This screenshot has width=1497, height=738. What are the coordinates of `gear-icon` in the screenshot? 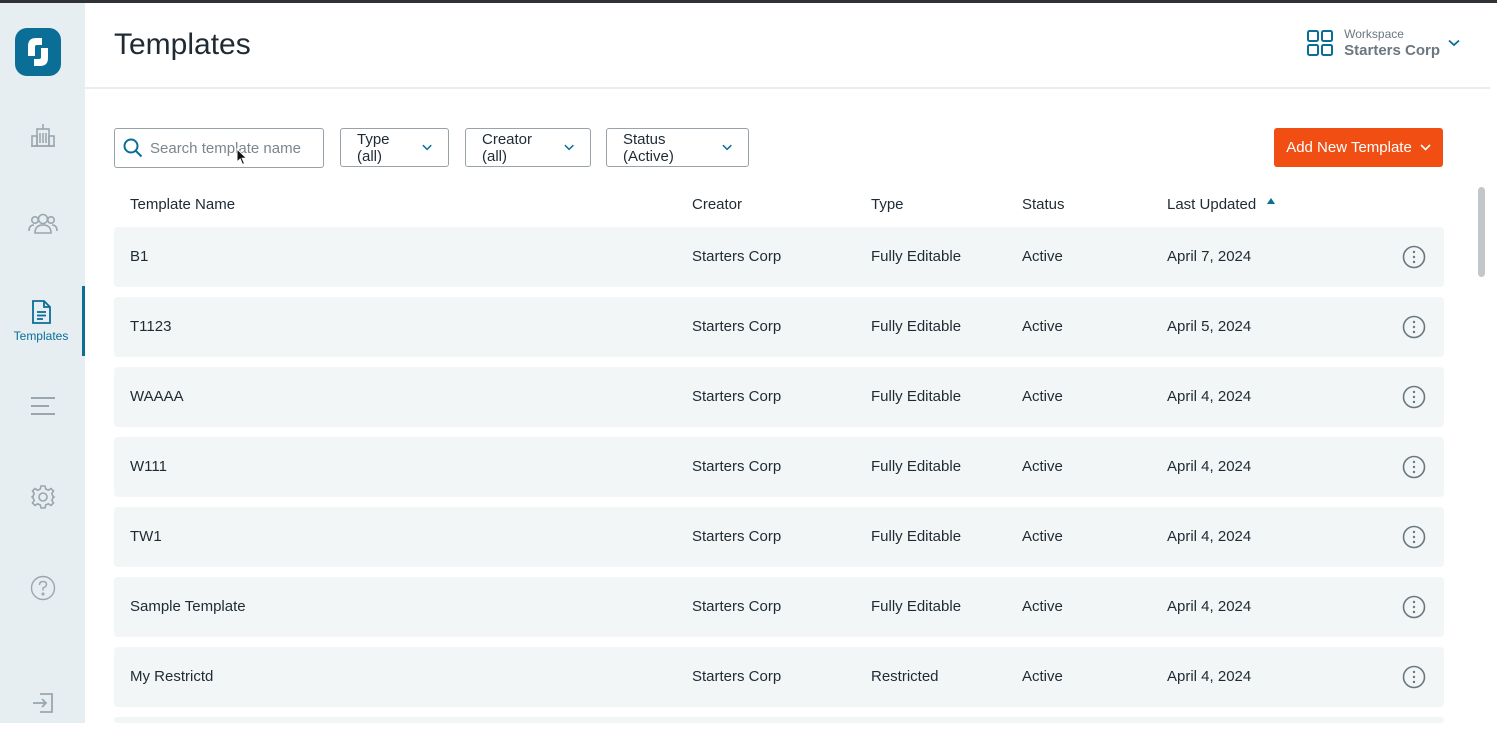 It's located at (42, 497).